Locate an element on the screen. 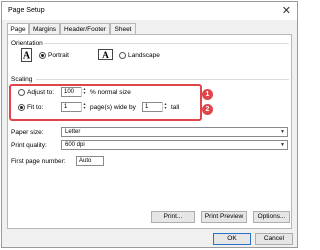  portrait-radio is located at coordinates (42, 55).